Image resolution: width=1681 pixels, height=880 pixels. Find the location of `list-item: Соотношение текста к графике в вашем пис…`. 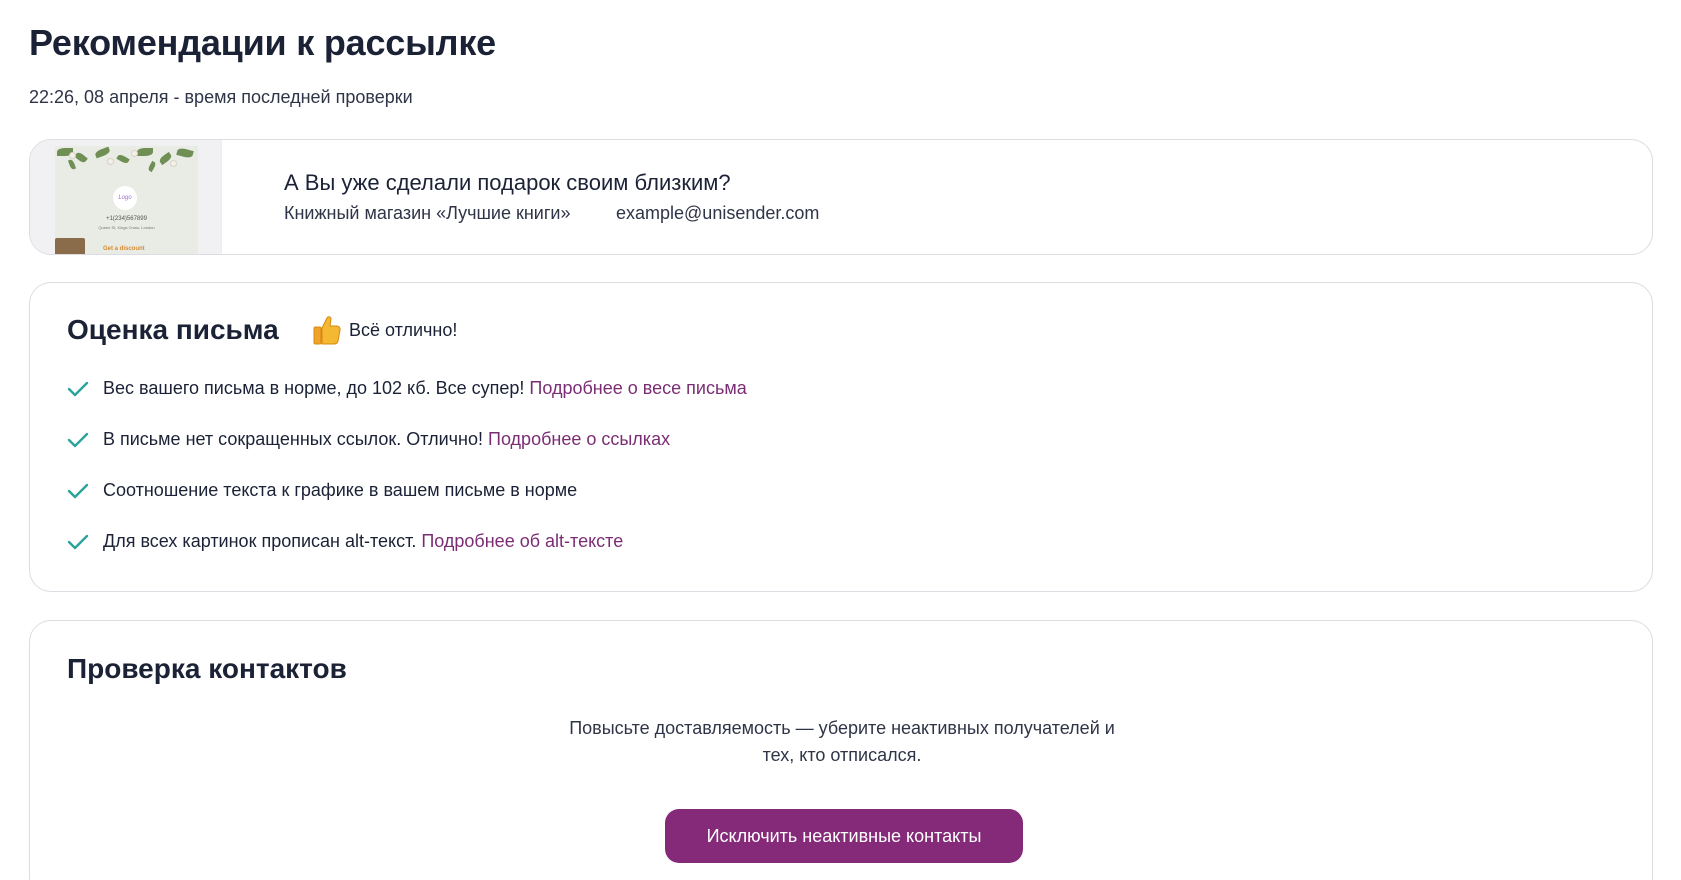

list-item: Соотношение текста к графике в вашем пис… is located at coordinates (407, 490).